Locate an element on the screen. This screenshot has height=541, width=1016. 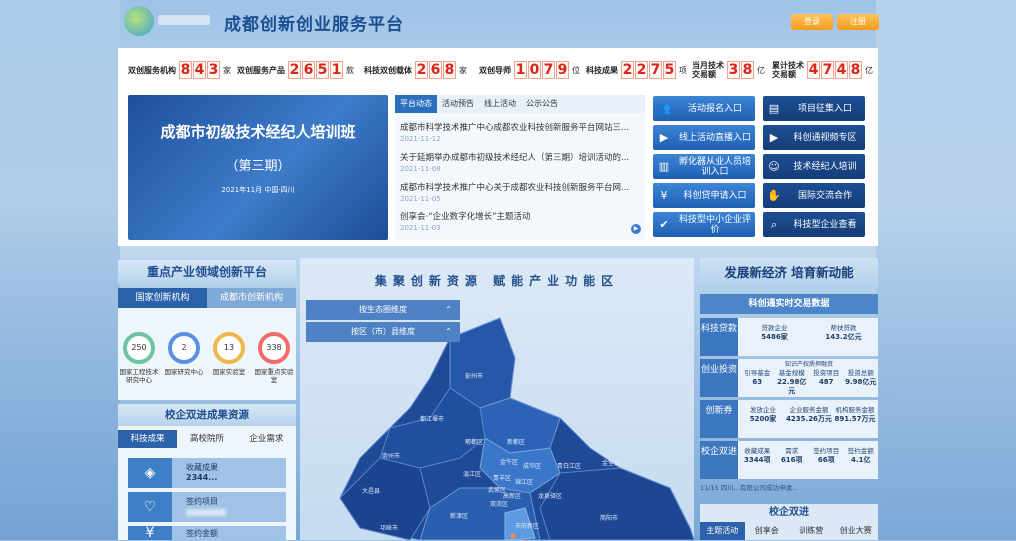
activity-tabs: 主题活动 创享会 训练营 创业大赛 is located at coordinates (789, 531).